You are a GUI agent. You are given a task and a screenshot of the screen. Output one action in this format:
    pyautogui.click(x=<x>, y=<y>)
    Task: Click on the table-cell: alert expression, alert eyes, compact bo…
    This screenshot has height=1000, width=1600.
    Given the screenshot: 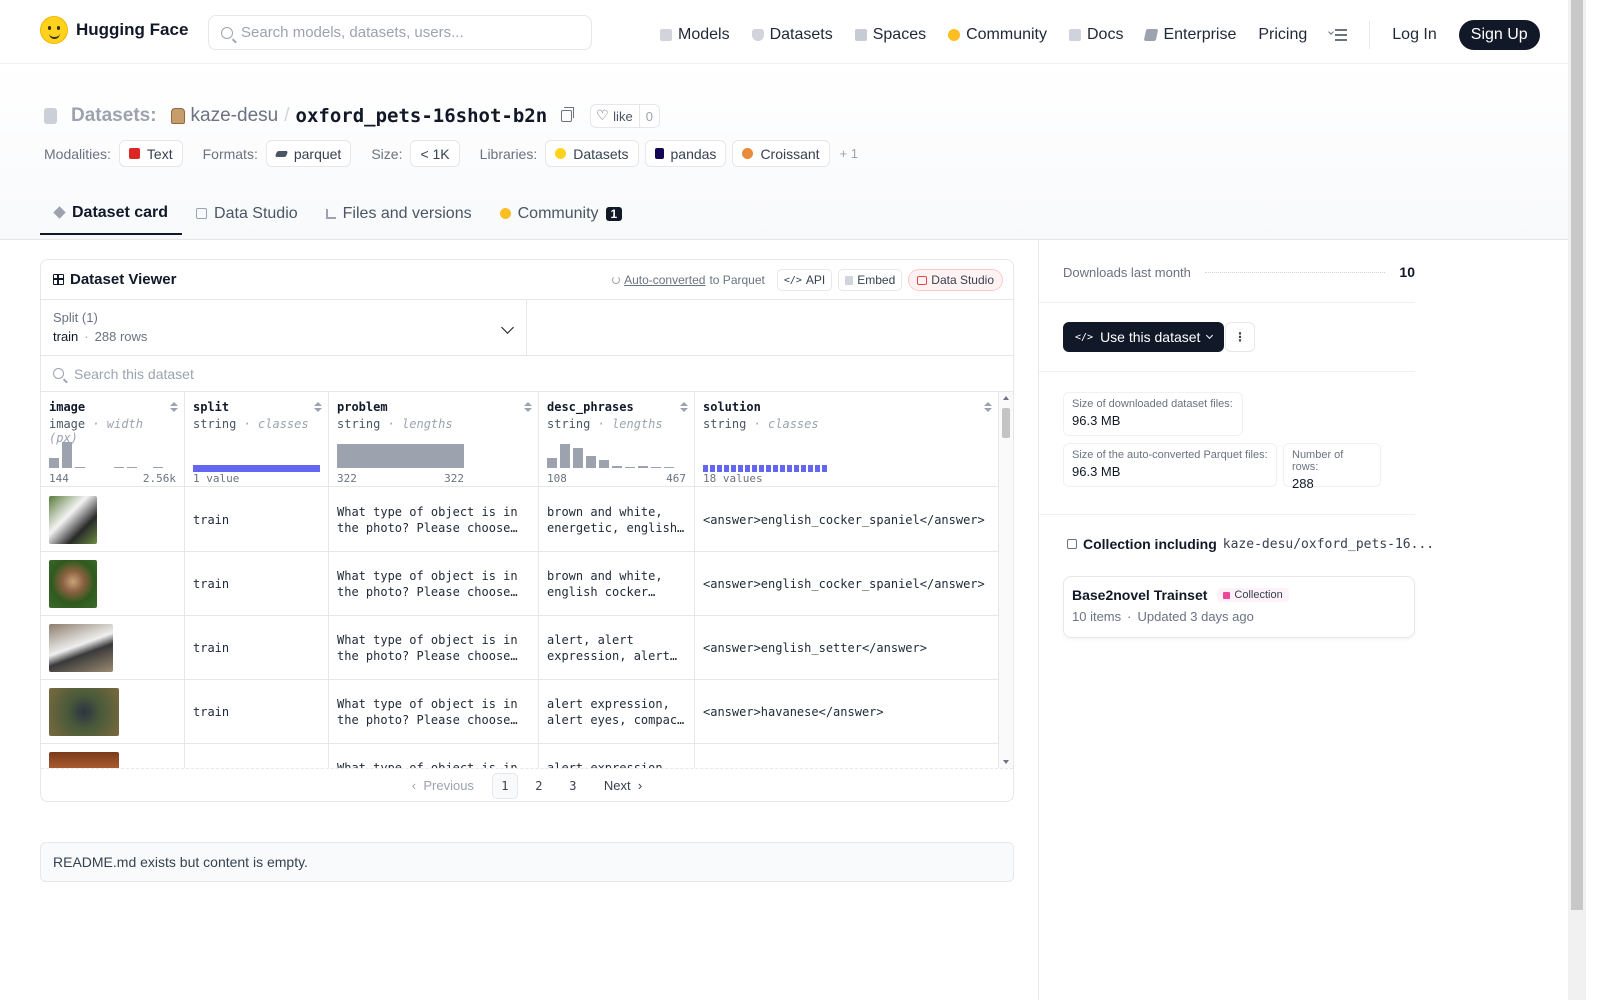 What is the action you would take?
    pyautogui.click(x=616, y=712)
    